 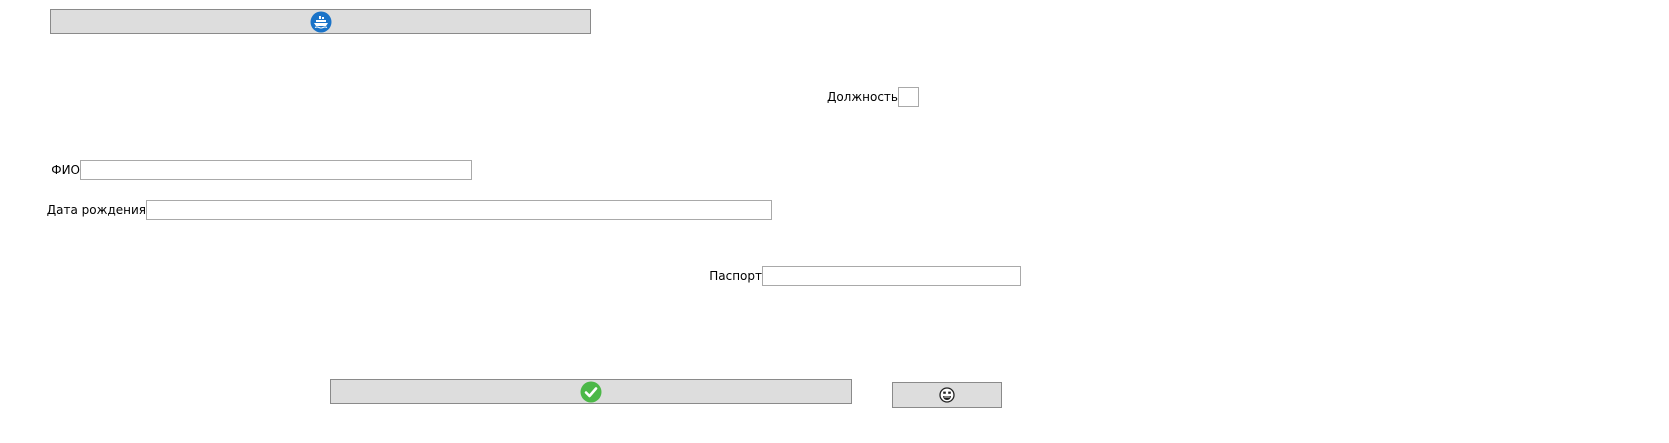 I want to click on confirm-button, so click(x=591, y=391).